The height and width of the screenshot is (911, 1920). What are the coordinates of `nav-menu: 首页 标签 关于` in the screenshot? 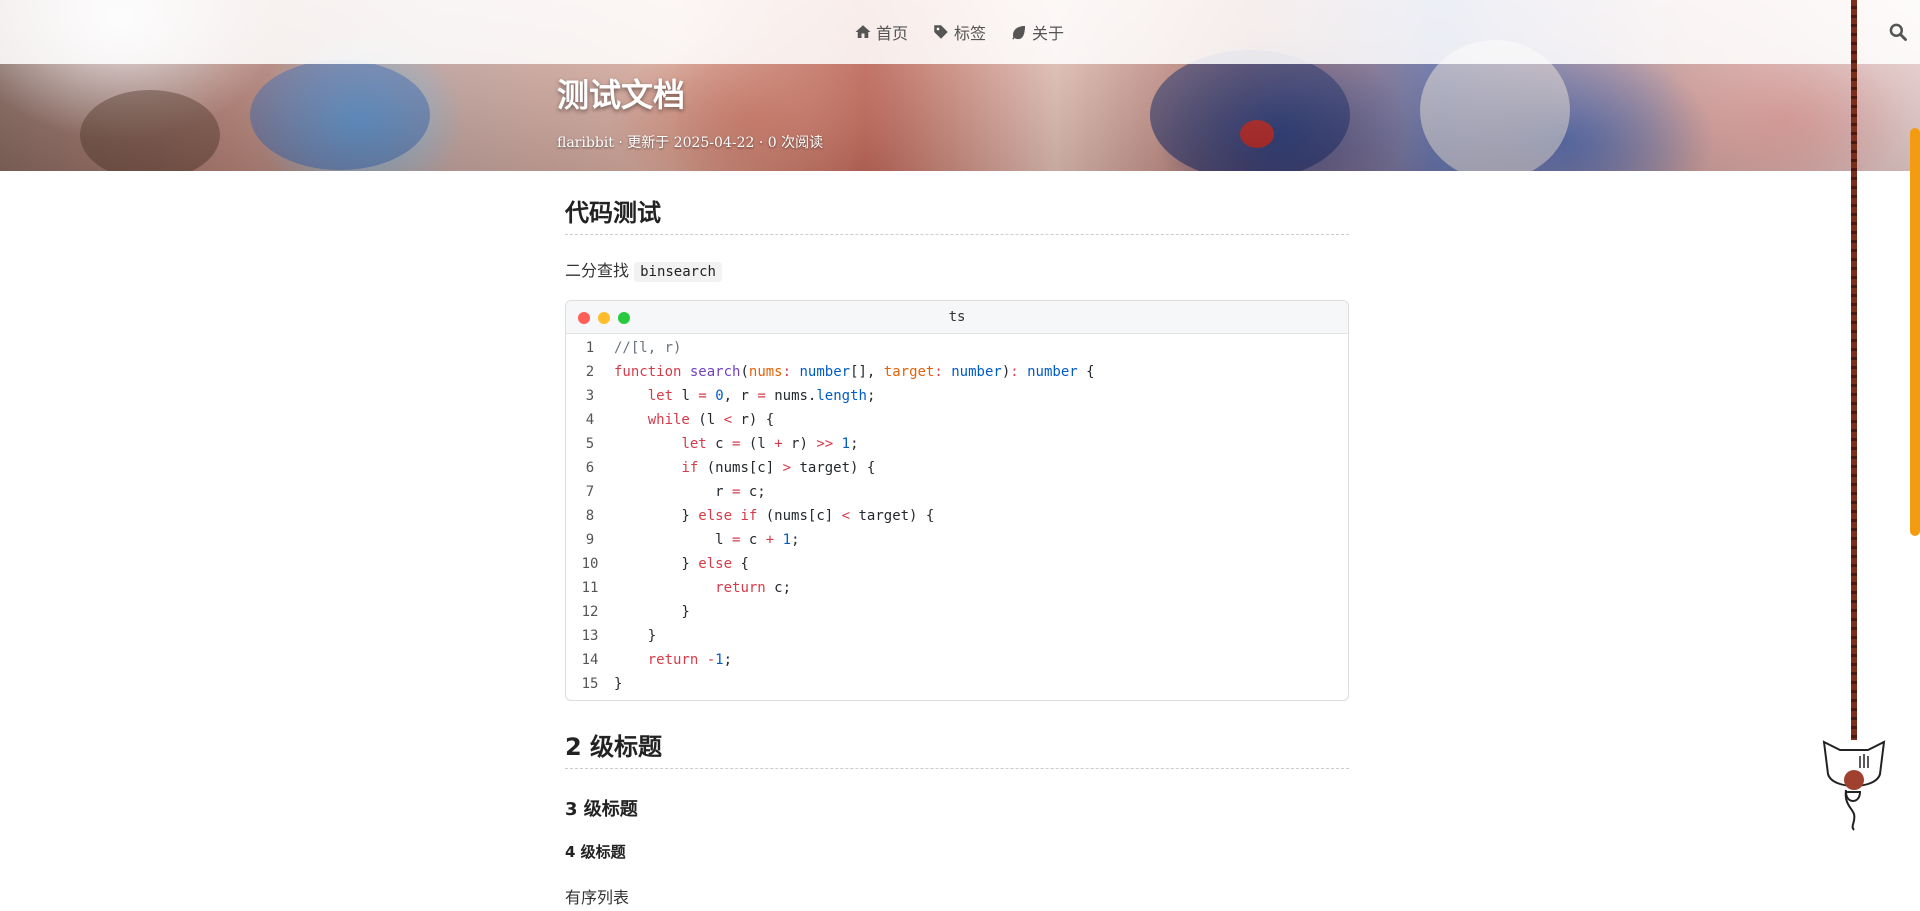 It's located at (959, 32).